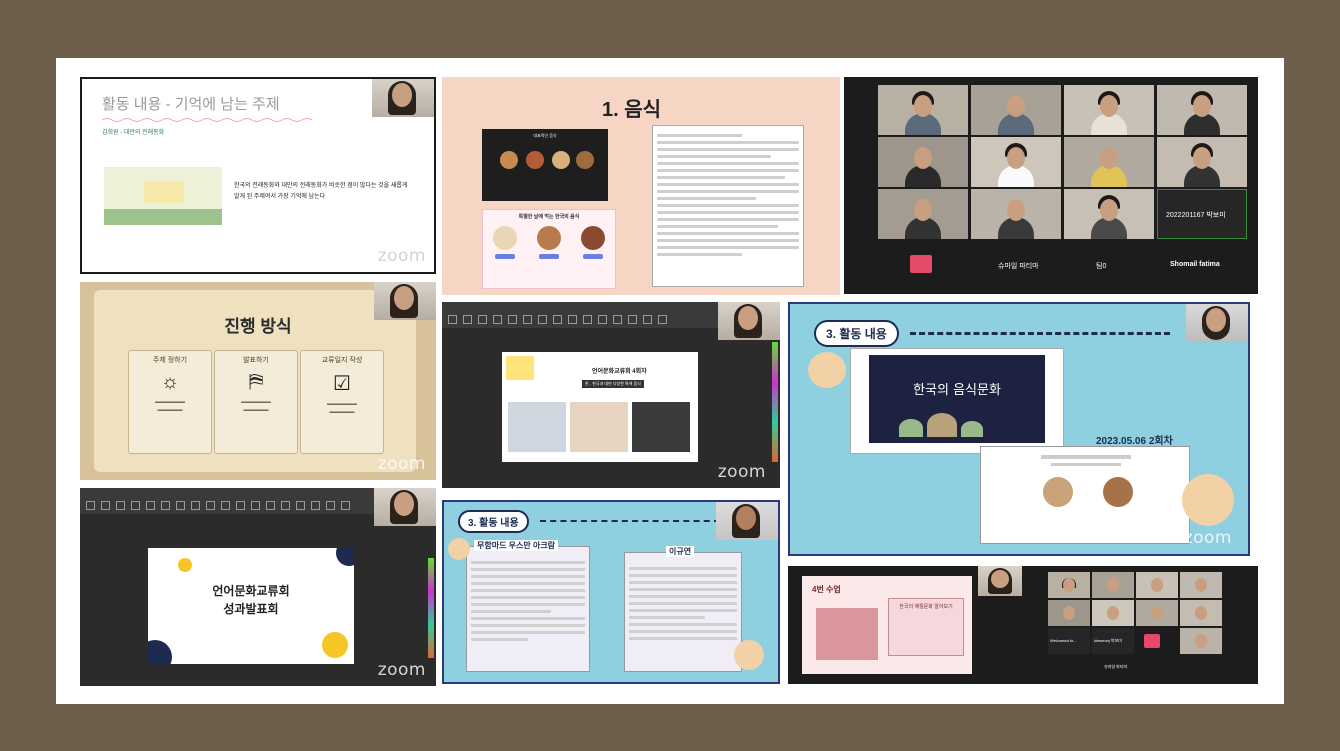  I want to click on lightbulb-icon: ☼, so click(170, 382).